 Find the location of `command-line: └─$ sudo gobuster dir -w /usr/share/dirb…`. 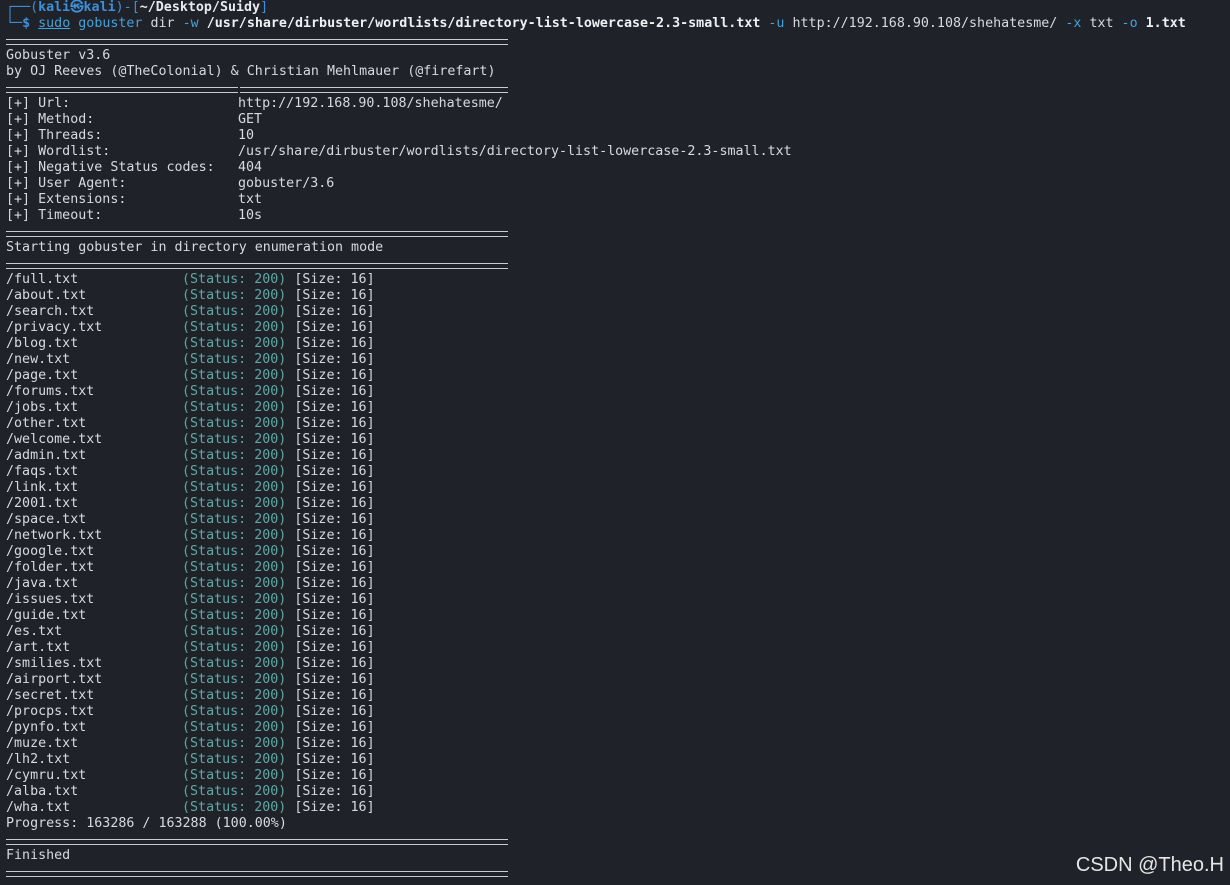

command-line: └─$ sudo gobuster dir -w /usr/share/dirb… is located at coordinates (611, 24).